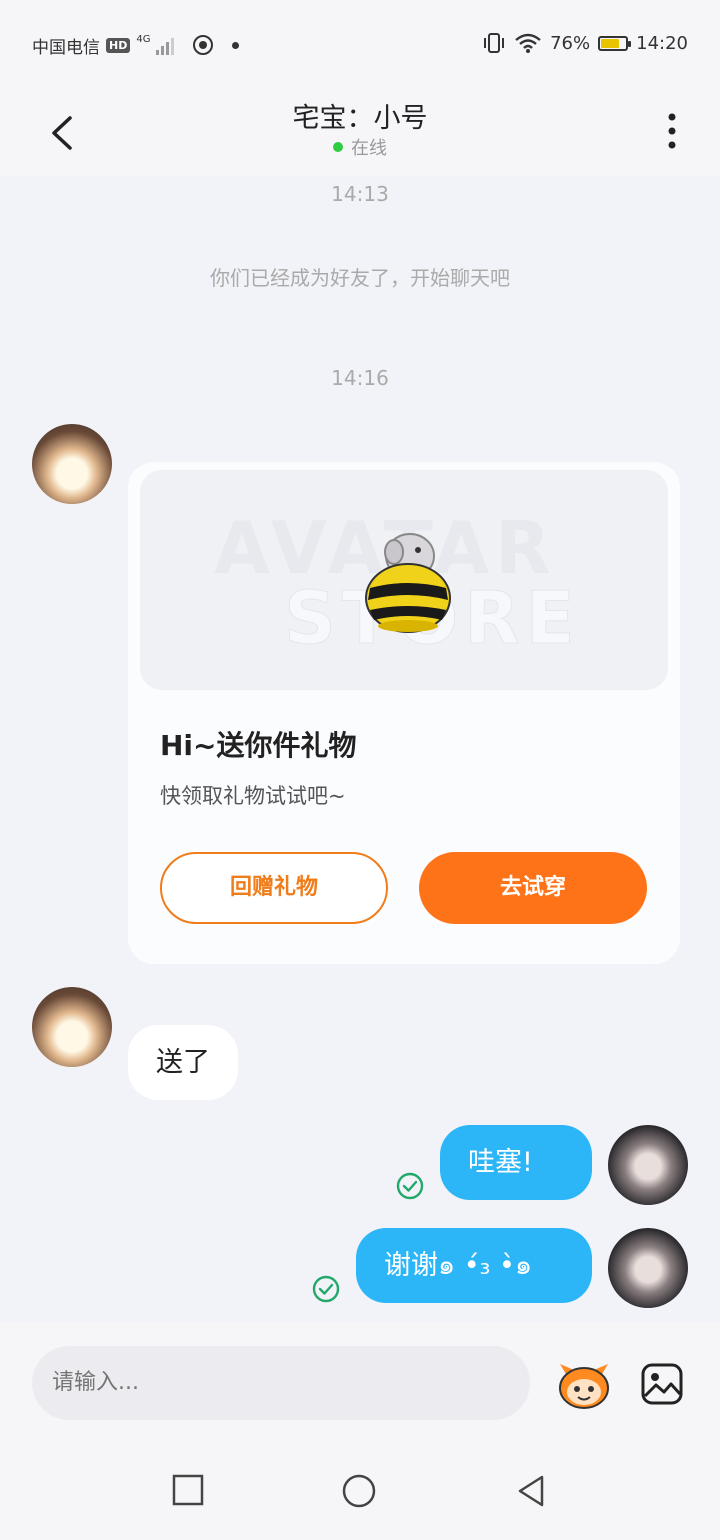  What do you see at coordinates (528, 43) in the screenshot?
I see `wifi-icon` at bounding box center [528, 43].